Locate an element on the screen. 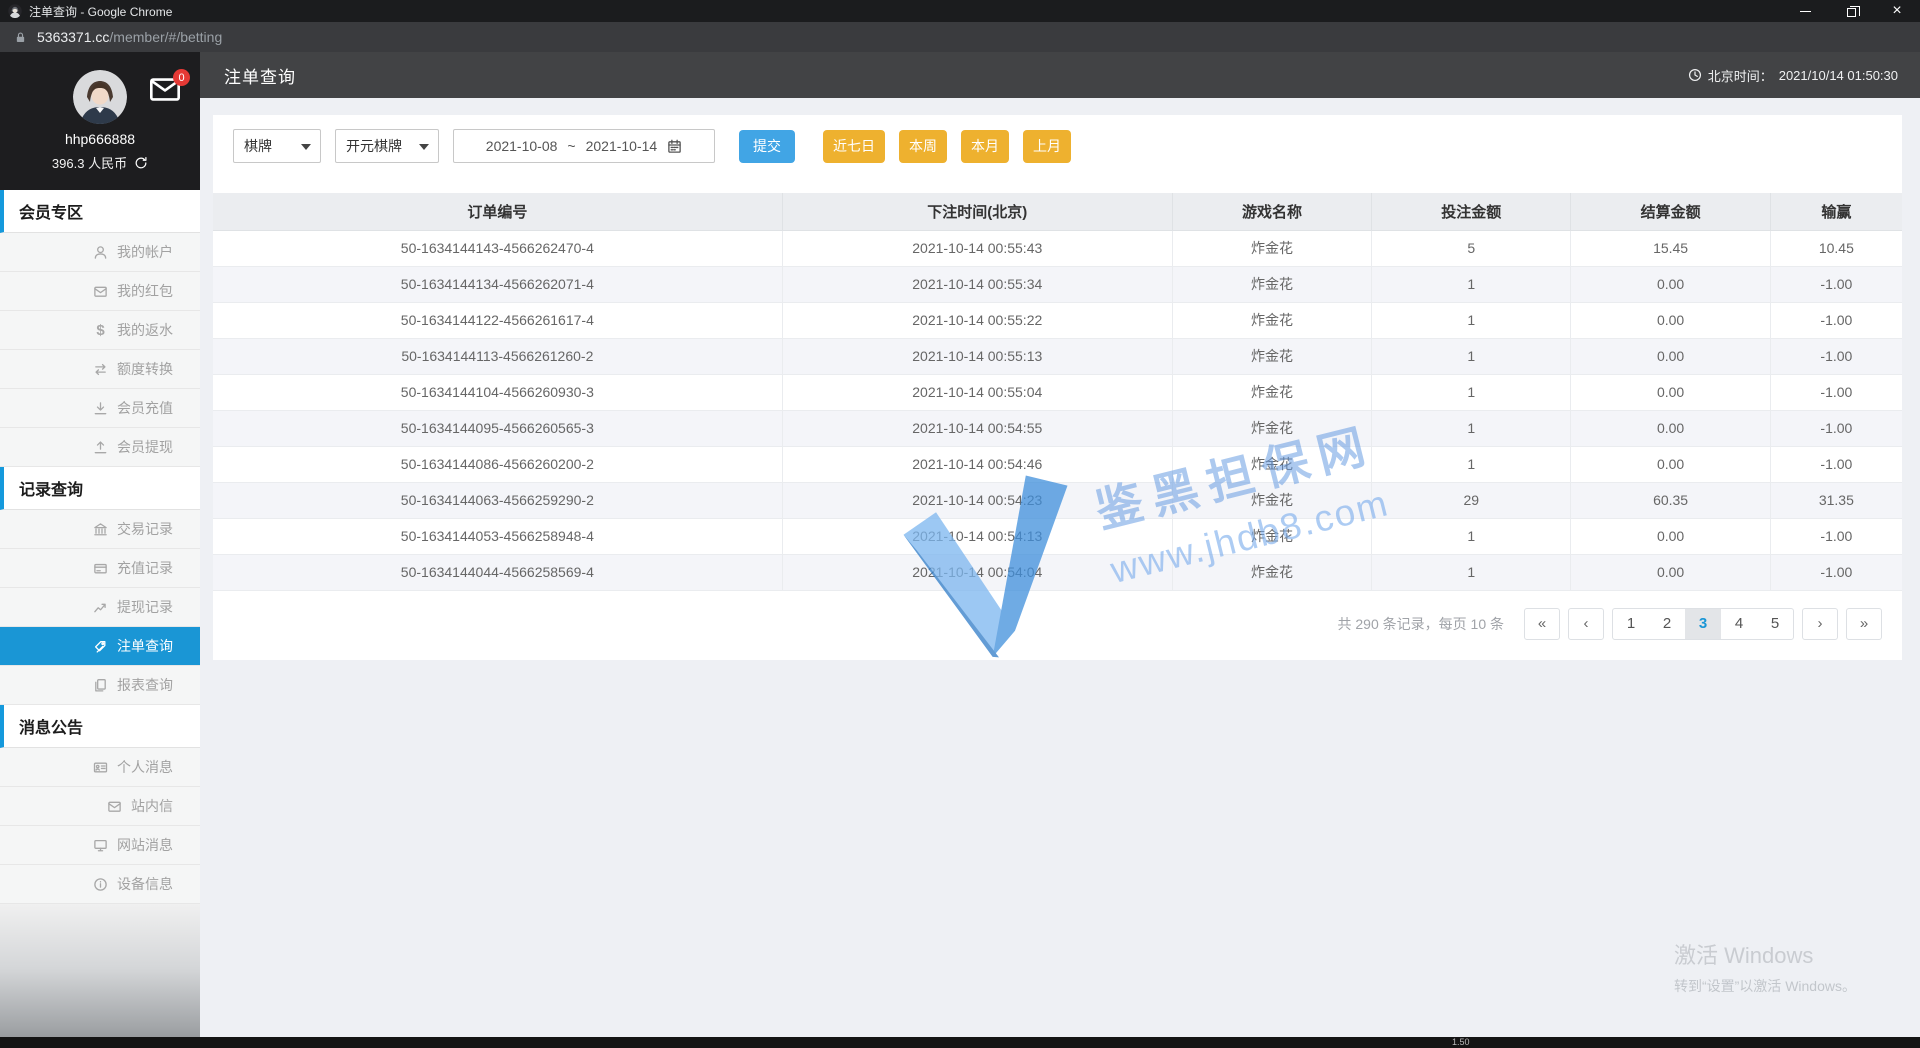 The image size is (1920, 1048). provider-select: 开元棋牌 is located at coordinates (387, 146).